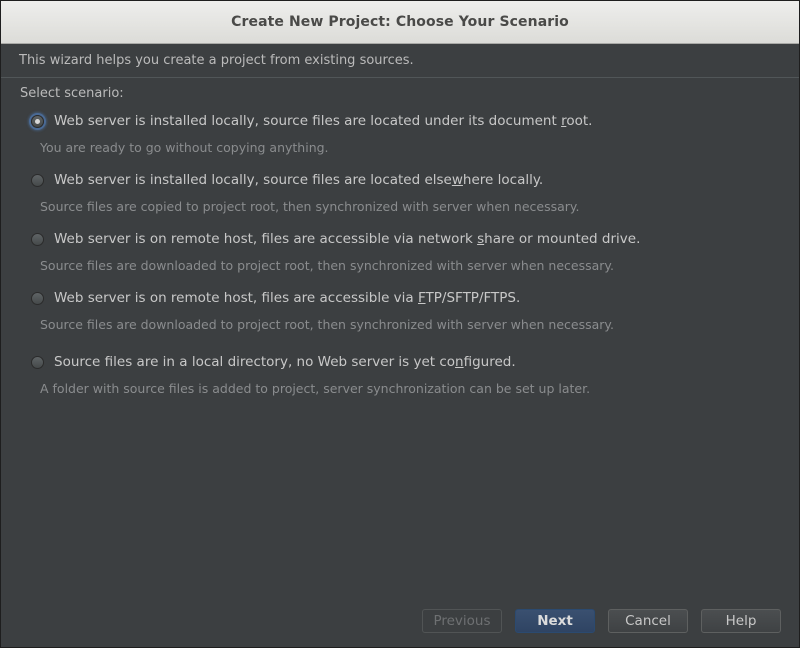 The image size is (800, 648). I want to click on help-button: Help, so click(741, 621).